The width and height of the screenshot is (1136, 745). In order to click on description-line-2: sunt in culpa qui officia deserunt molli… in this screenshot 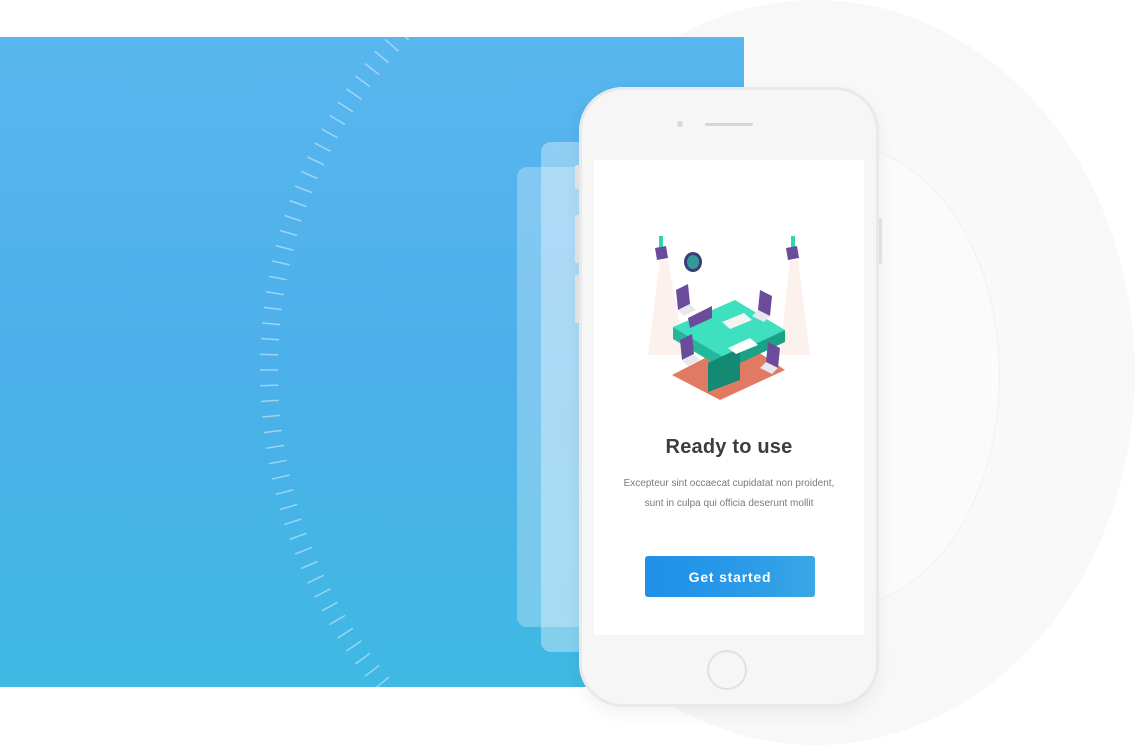, I will do `click(729, 503)`.